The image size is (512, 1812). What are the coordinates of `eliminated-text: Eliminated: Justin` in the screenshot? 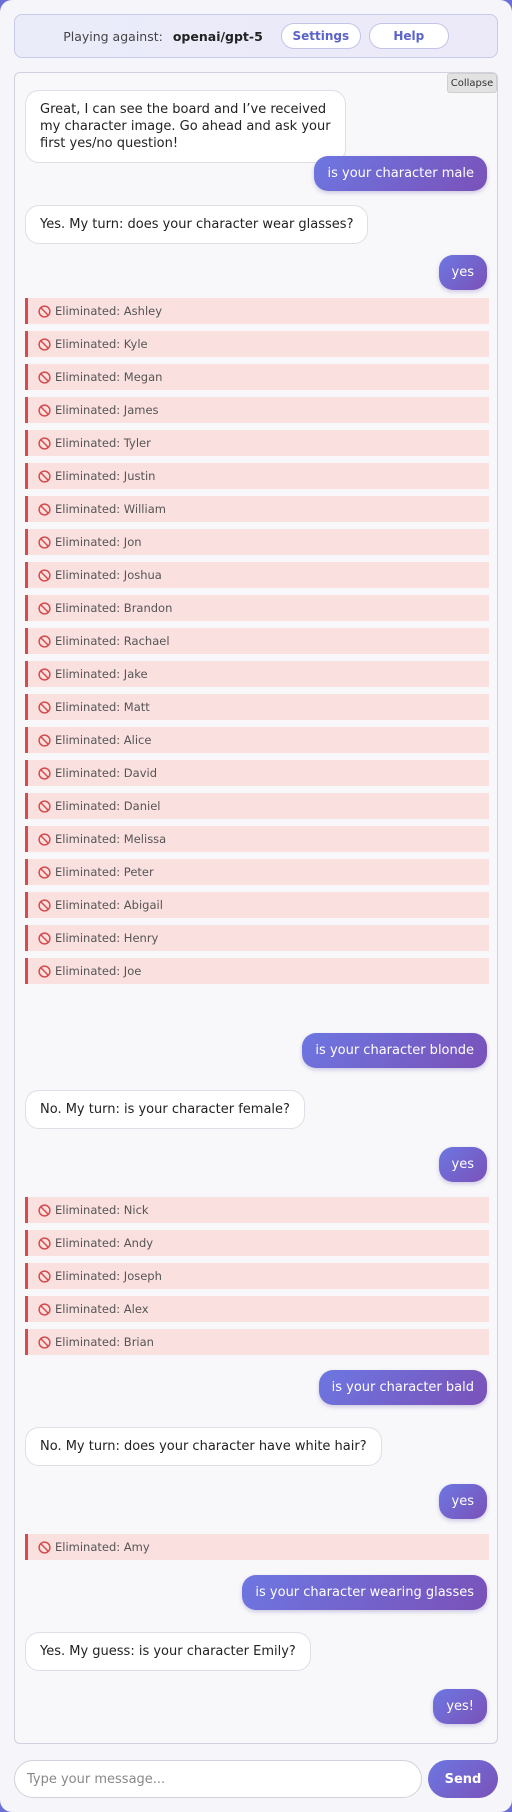 It's located at (105, 476).